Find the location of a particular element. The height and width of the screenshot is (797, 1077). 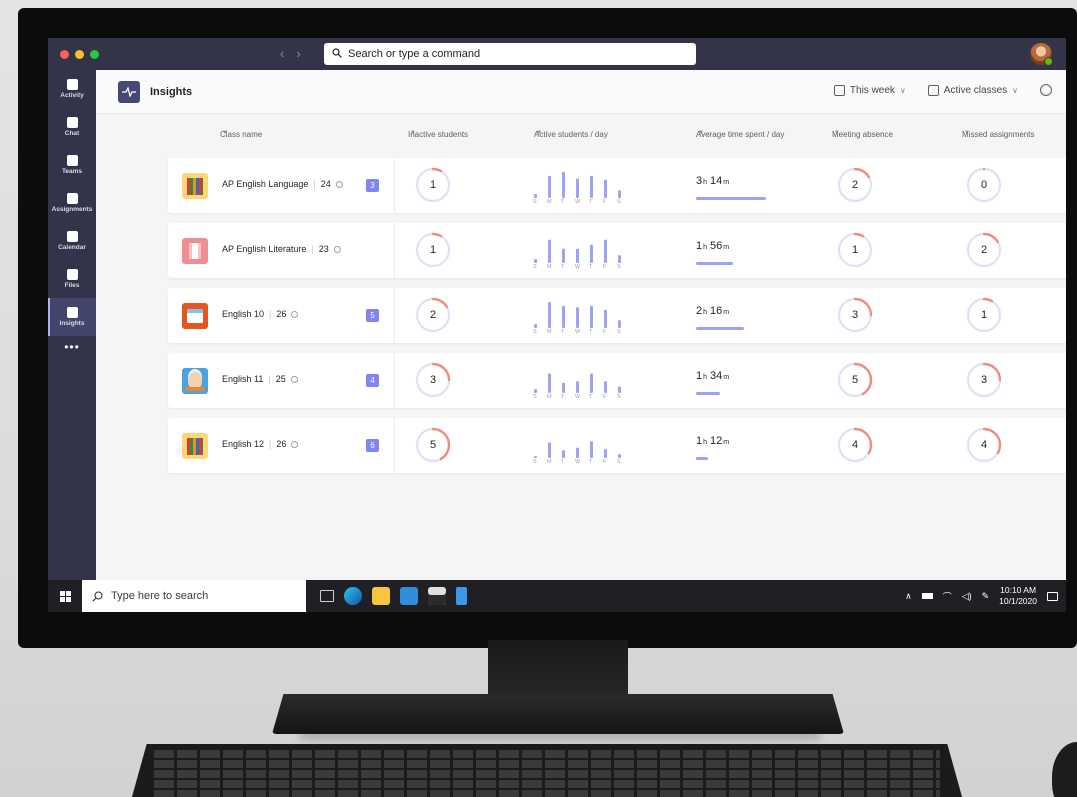

volume-icon: ◁) is located at coordinates (967, 596).